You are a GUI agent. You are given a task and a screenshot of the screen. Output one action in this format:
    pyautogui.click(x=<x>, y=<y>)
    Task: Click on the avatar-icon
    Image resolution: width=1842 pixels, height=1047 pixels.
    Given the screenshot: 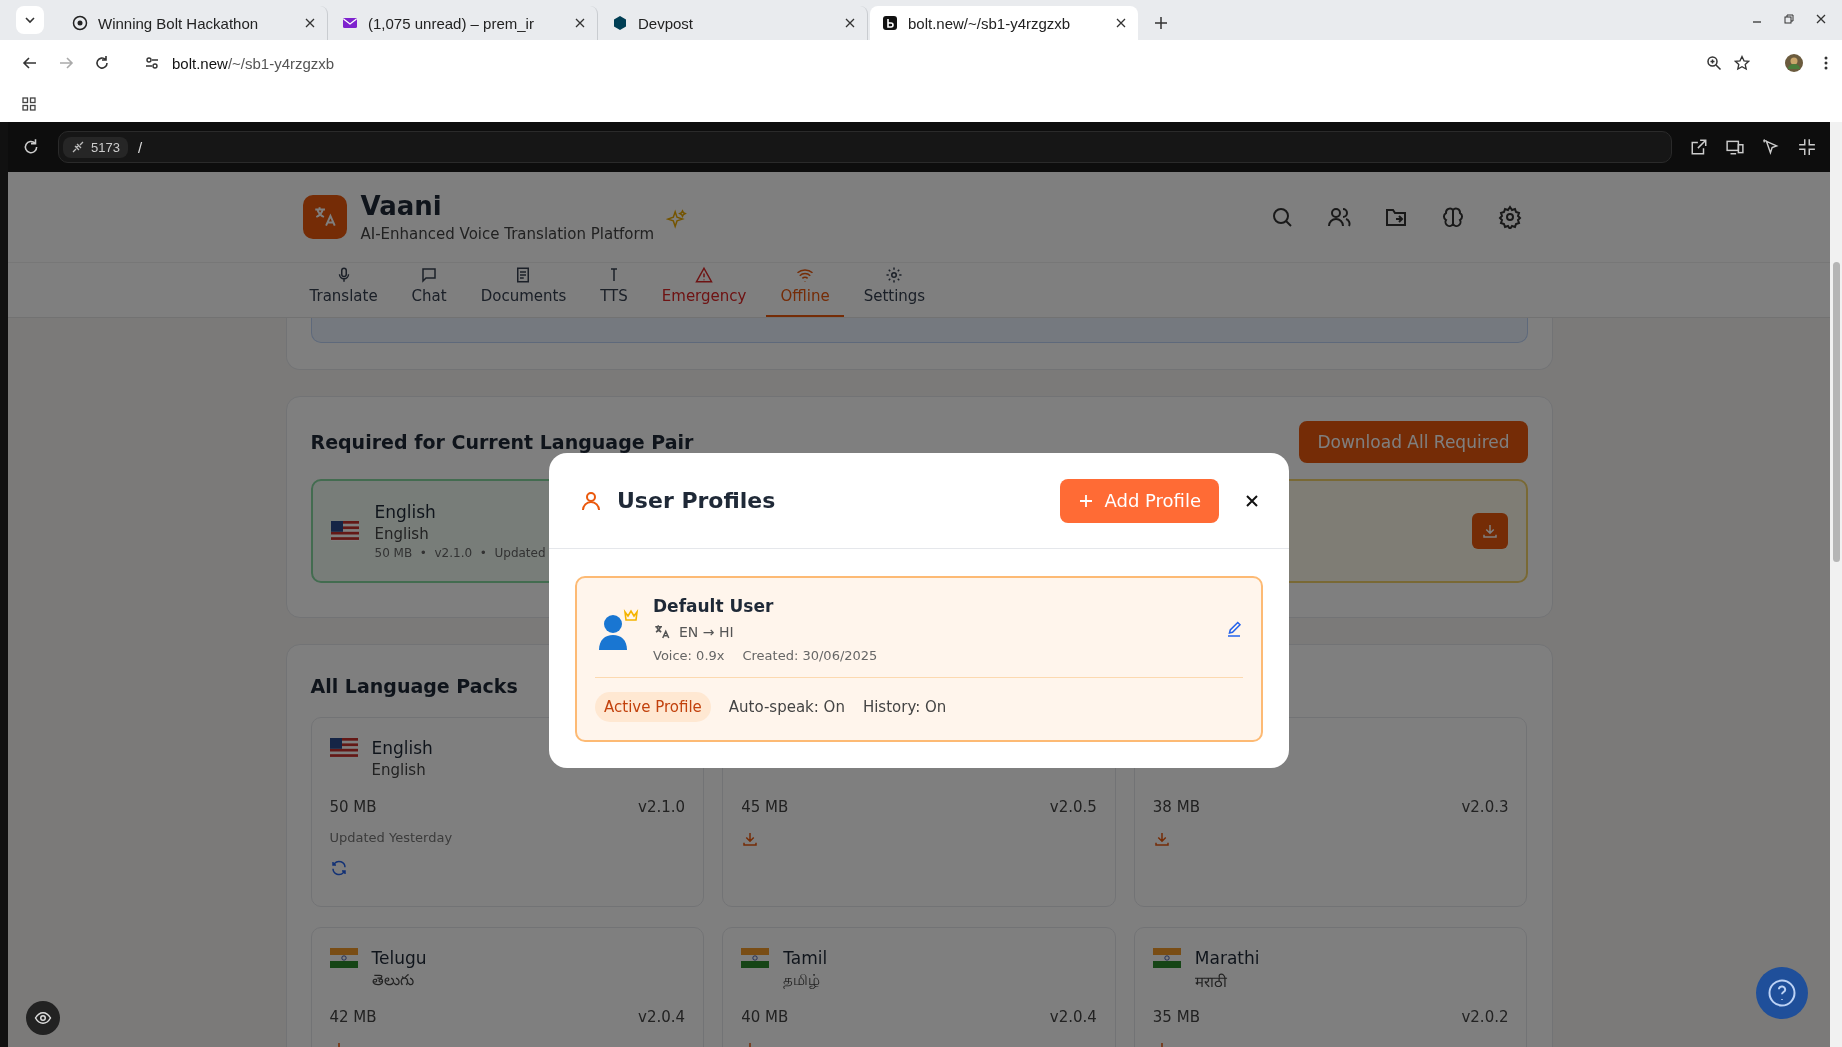 What is the action you would take?
    pyautogui.click(x=1794, y=63)
    